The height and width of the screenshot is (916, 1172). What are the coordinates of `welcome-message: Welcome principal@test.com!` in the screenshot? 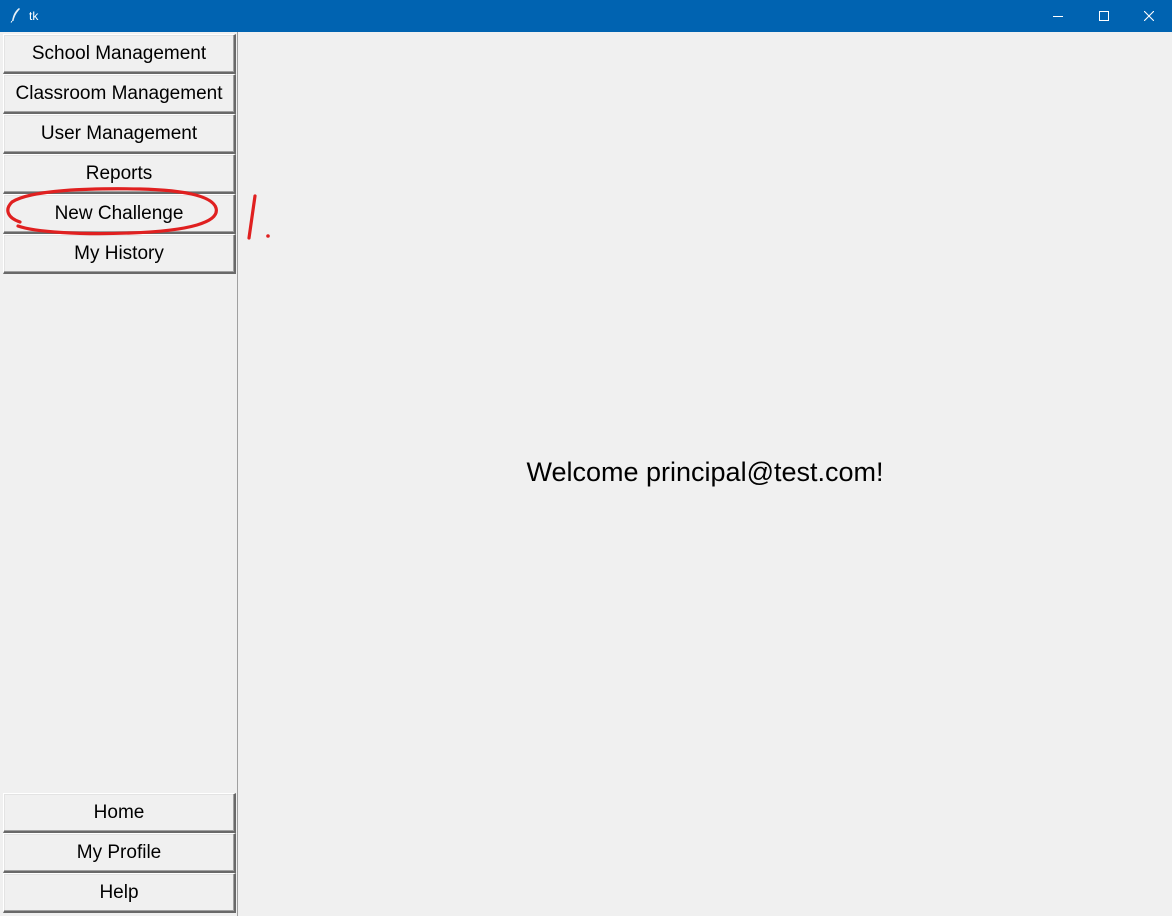 It's located at (705, 472).